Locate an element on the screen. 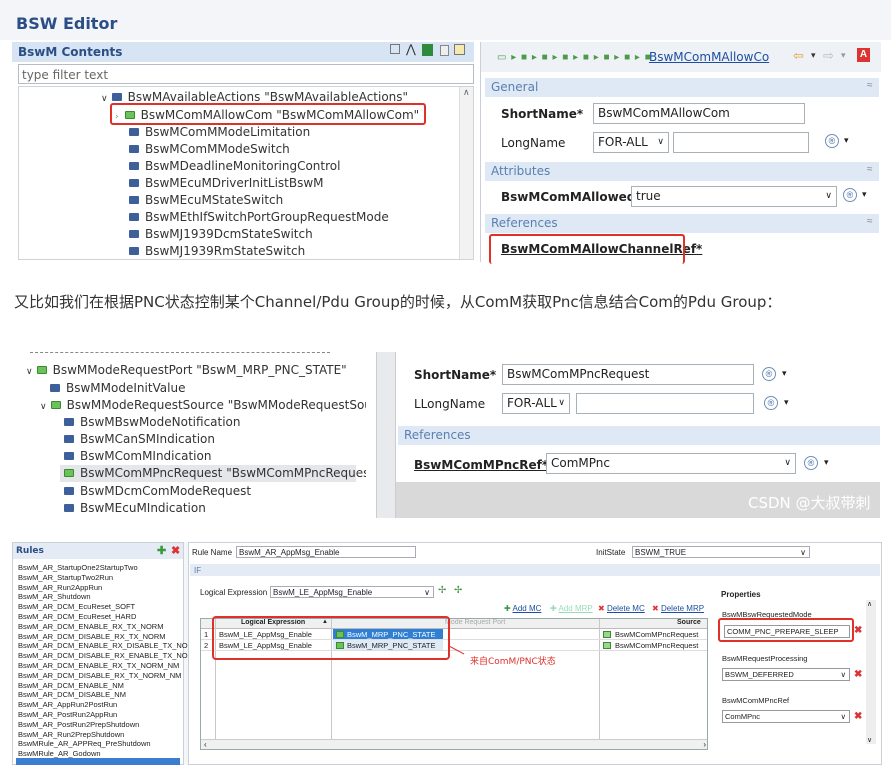 This screenshot has height=765, width=891. props-scrollbar: ∧ ∨ is located at coordinates (871, 672).